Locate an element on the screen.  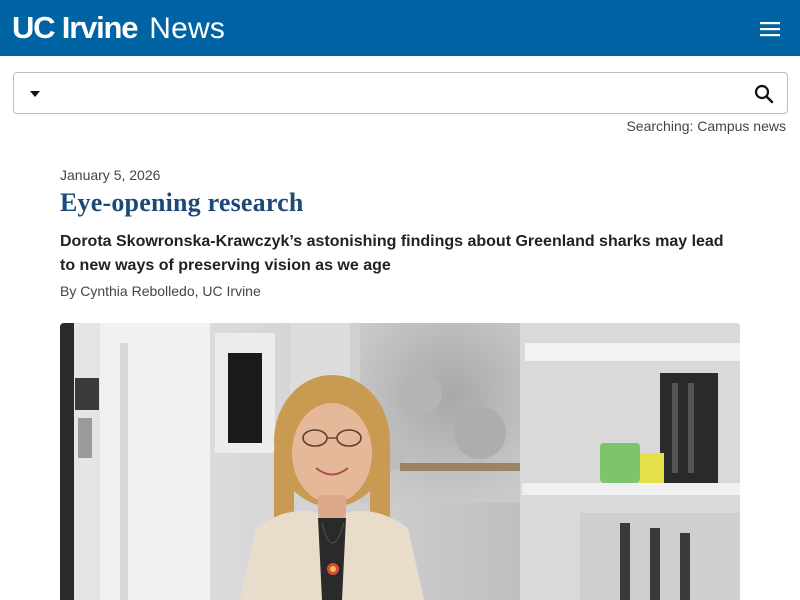
hamburger-menu-icon is located at coordinates (770, 29).